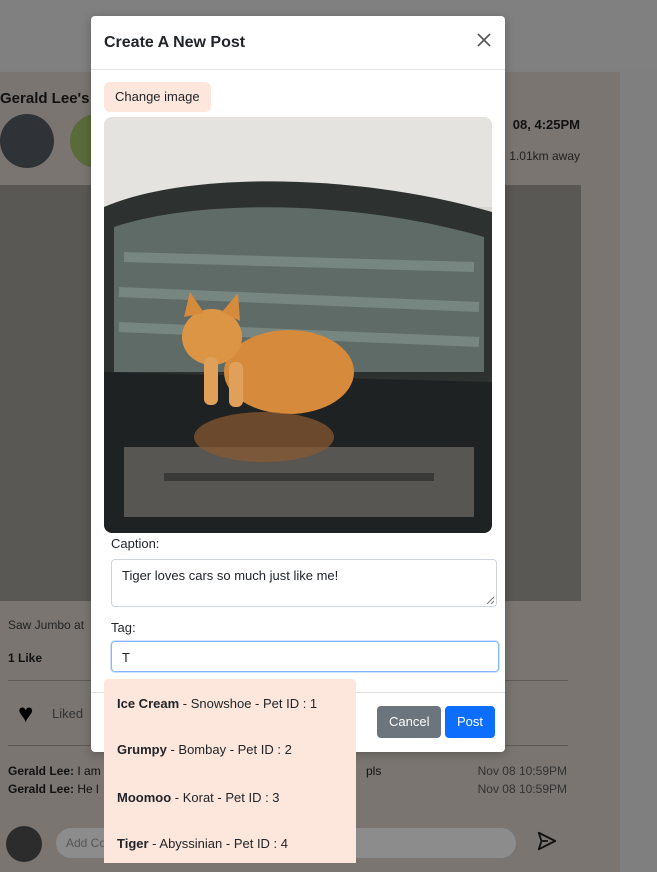 This screenshot has height=872, width=657. I want to click on tag-value: T, so click(126, 657).